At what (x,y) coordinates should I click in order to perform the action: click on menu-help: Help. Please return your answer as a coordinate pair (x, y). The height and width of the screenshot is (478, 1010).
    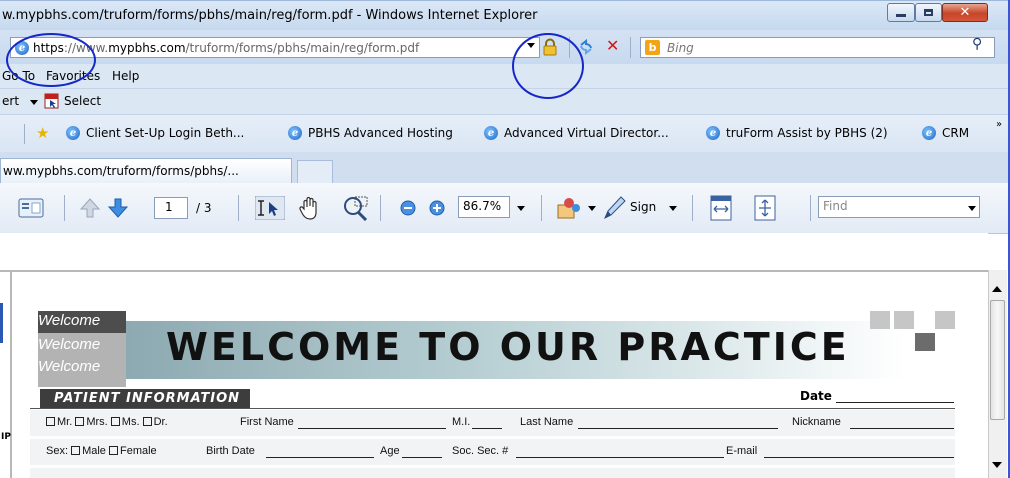
    Looking at the image, I should click on (125, 76).